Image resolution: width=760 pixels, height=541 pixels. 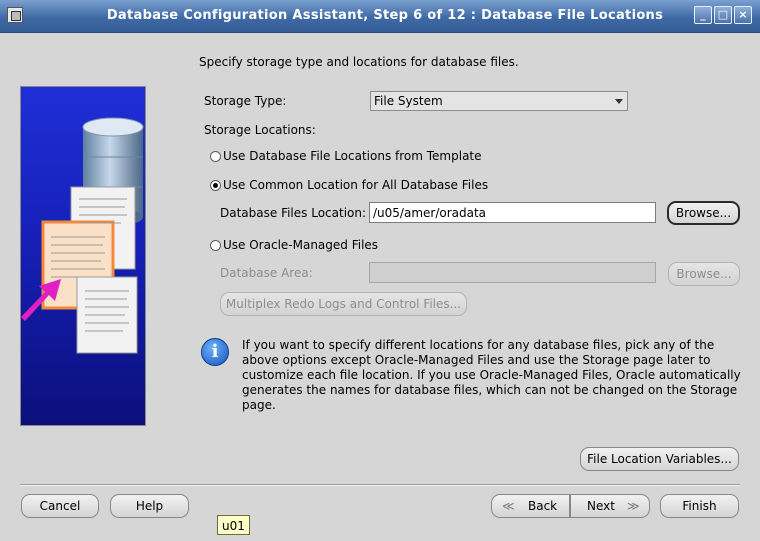 I want to click on cancel-button: Cancel, so click(x=60, y=506).